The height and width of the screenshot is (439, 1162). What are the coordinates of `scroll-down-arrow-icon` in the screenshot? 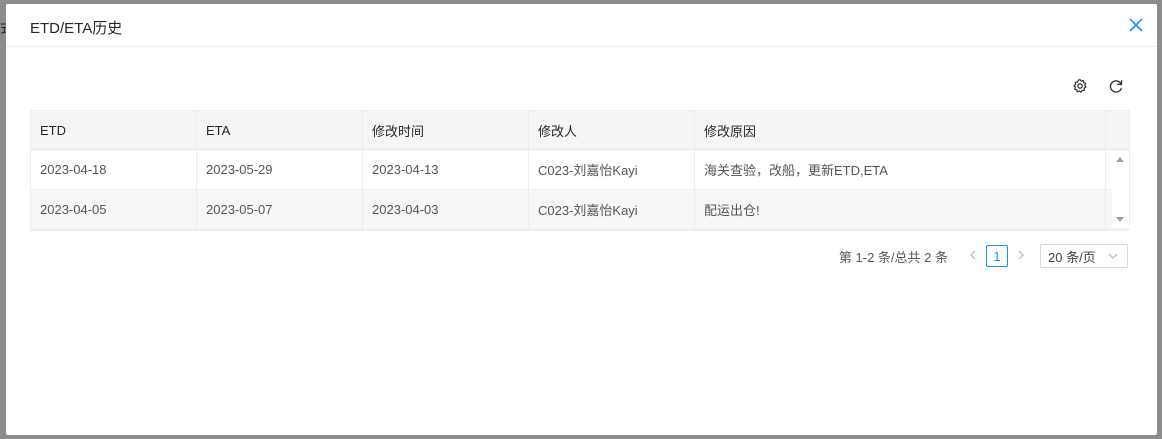 It's located at (1120, 219).